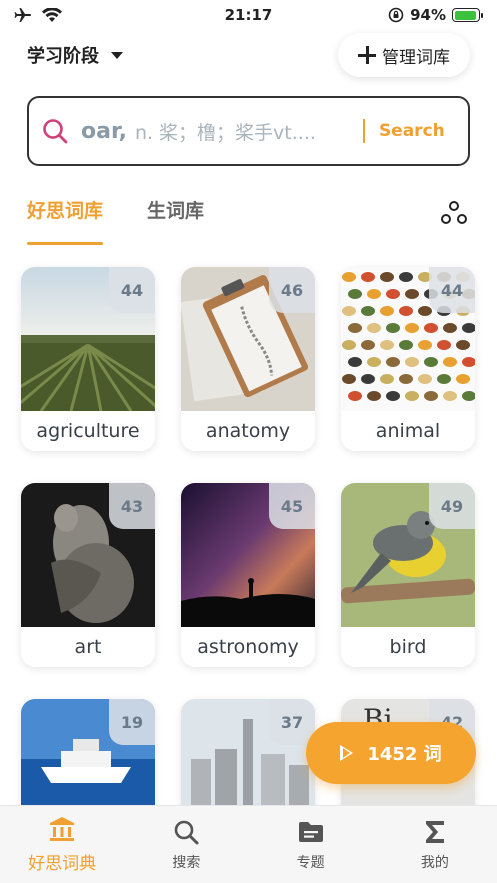 This screenshot has height=883, width=497. Describe the element at coordinates (428, 15) in the screenshot. I see `battery-percent: 94%` at that location.